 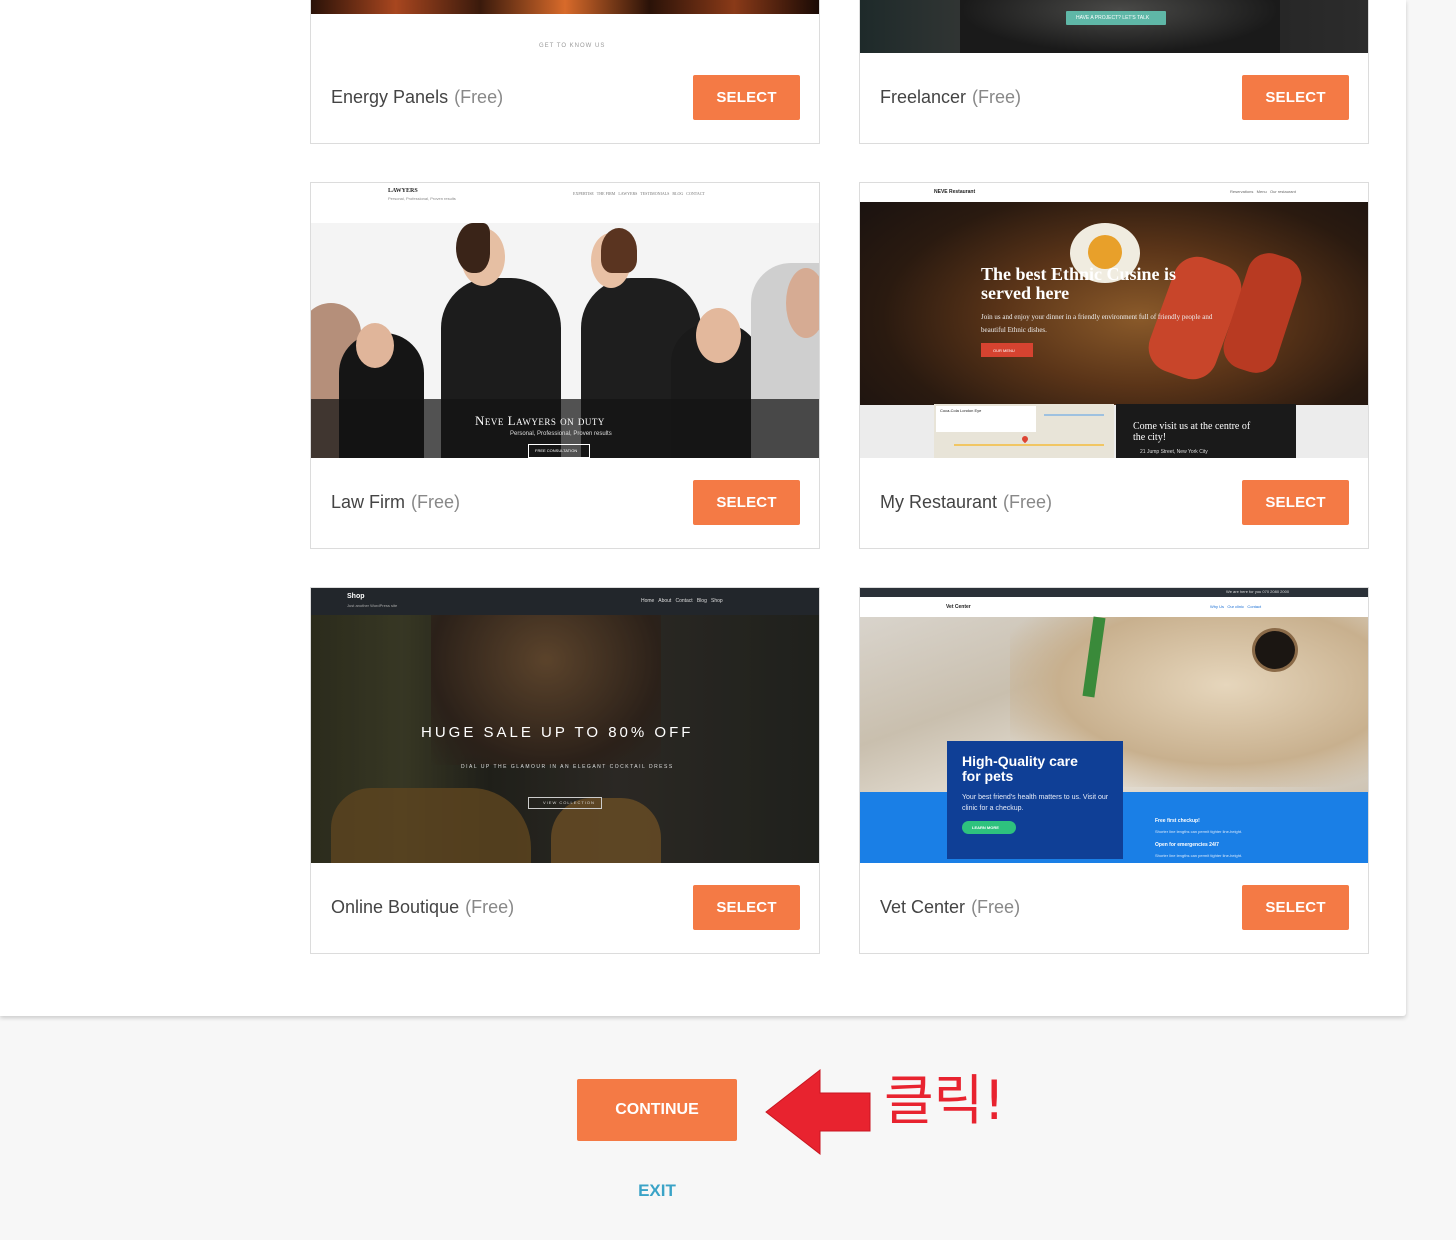 What do you see at coordinates (1004, 350) in the screenshot?
I see `preview-cta-text: OUR MENU` at bounding box center [1004, 350].